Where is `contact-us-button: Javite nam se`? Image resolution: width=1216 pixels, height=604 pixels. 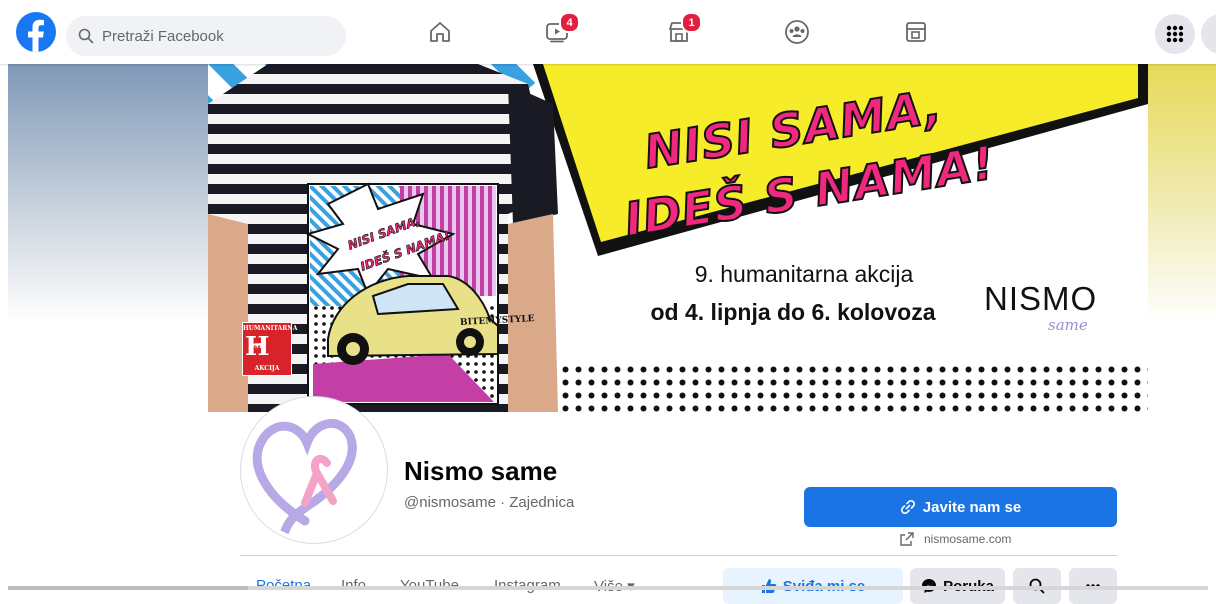
contact-us-button: Javite nam se is located at coordinates (960, 507).